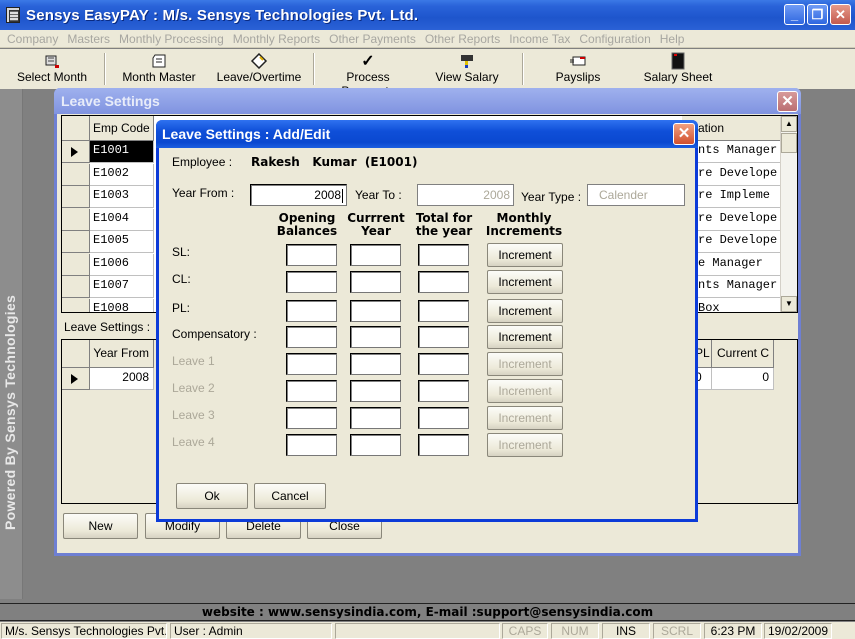  What do you see at coordinates (817, 14) in the screenshot?
I see `restore-button: ❐` at bounding box center [817, 14].